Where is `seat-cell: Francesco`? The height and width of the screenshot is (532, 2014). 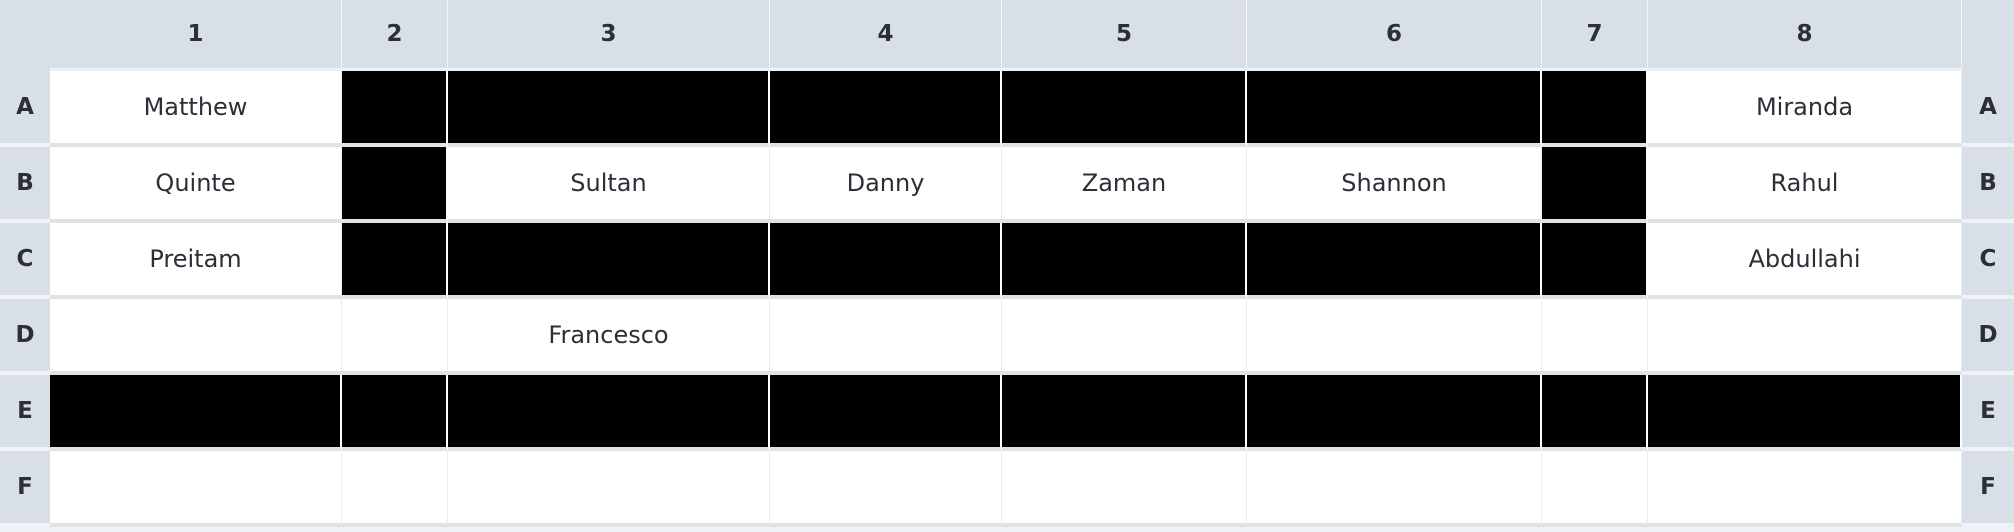
seat-cell: Francesco is located at coordinates (609, 337).